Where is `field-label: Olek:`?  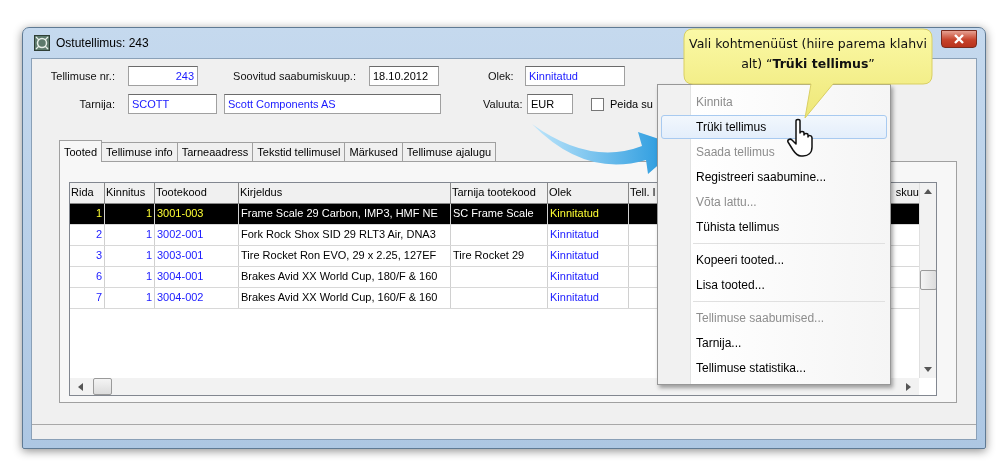 field-label: Olek: is located at coordinates (501, 76).